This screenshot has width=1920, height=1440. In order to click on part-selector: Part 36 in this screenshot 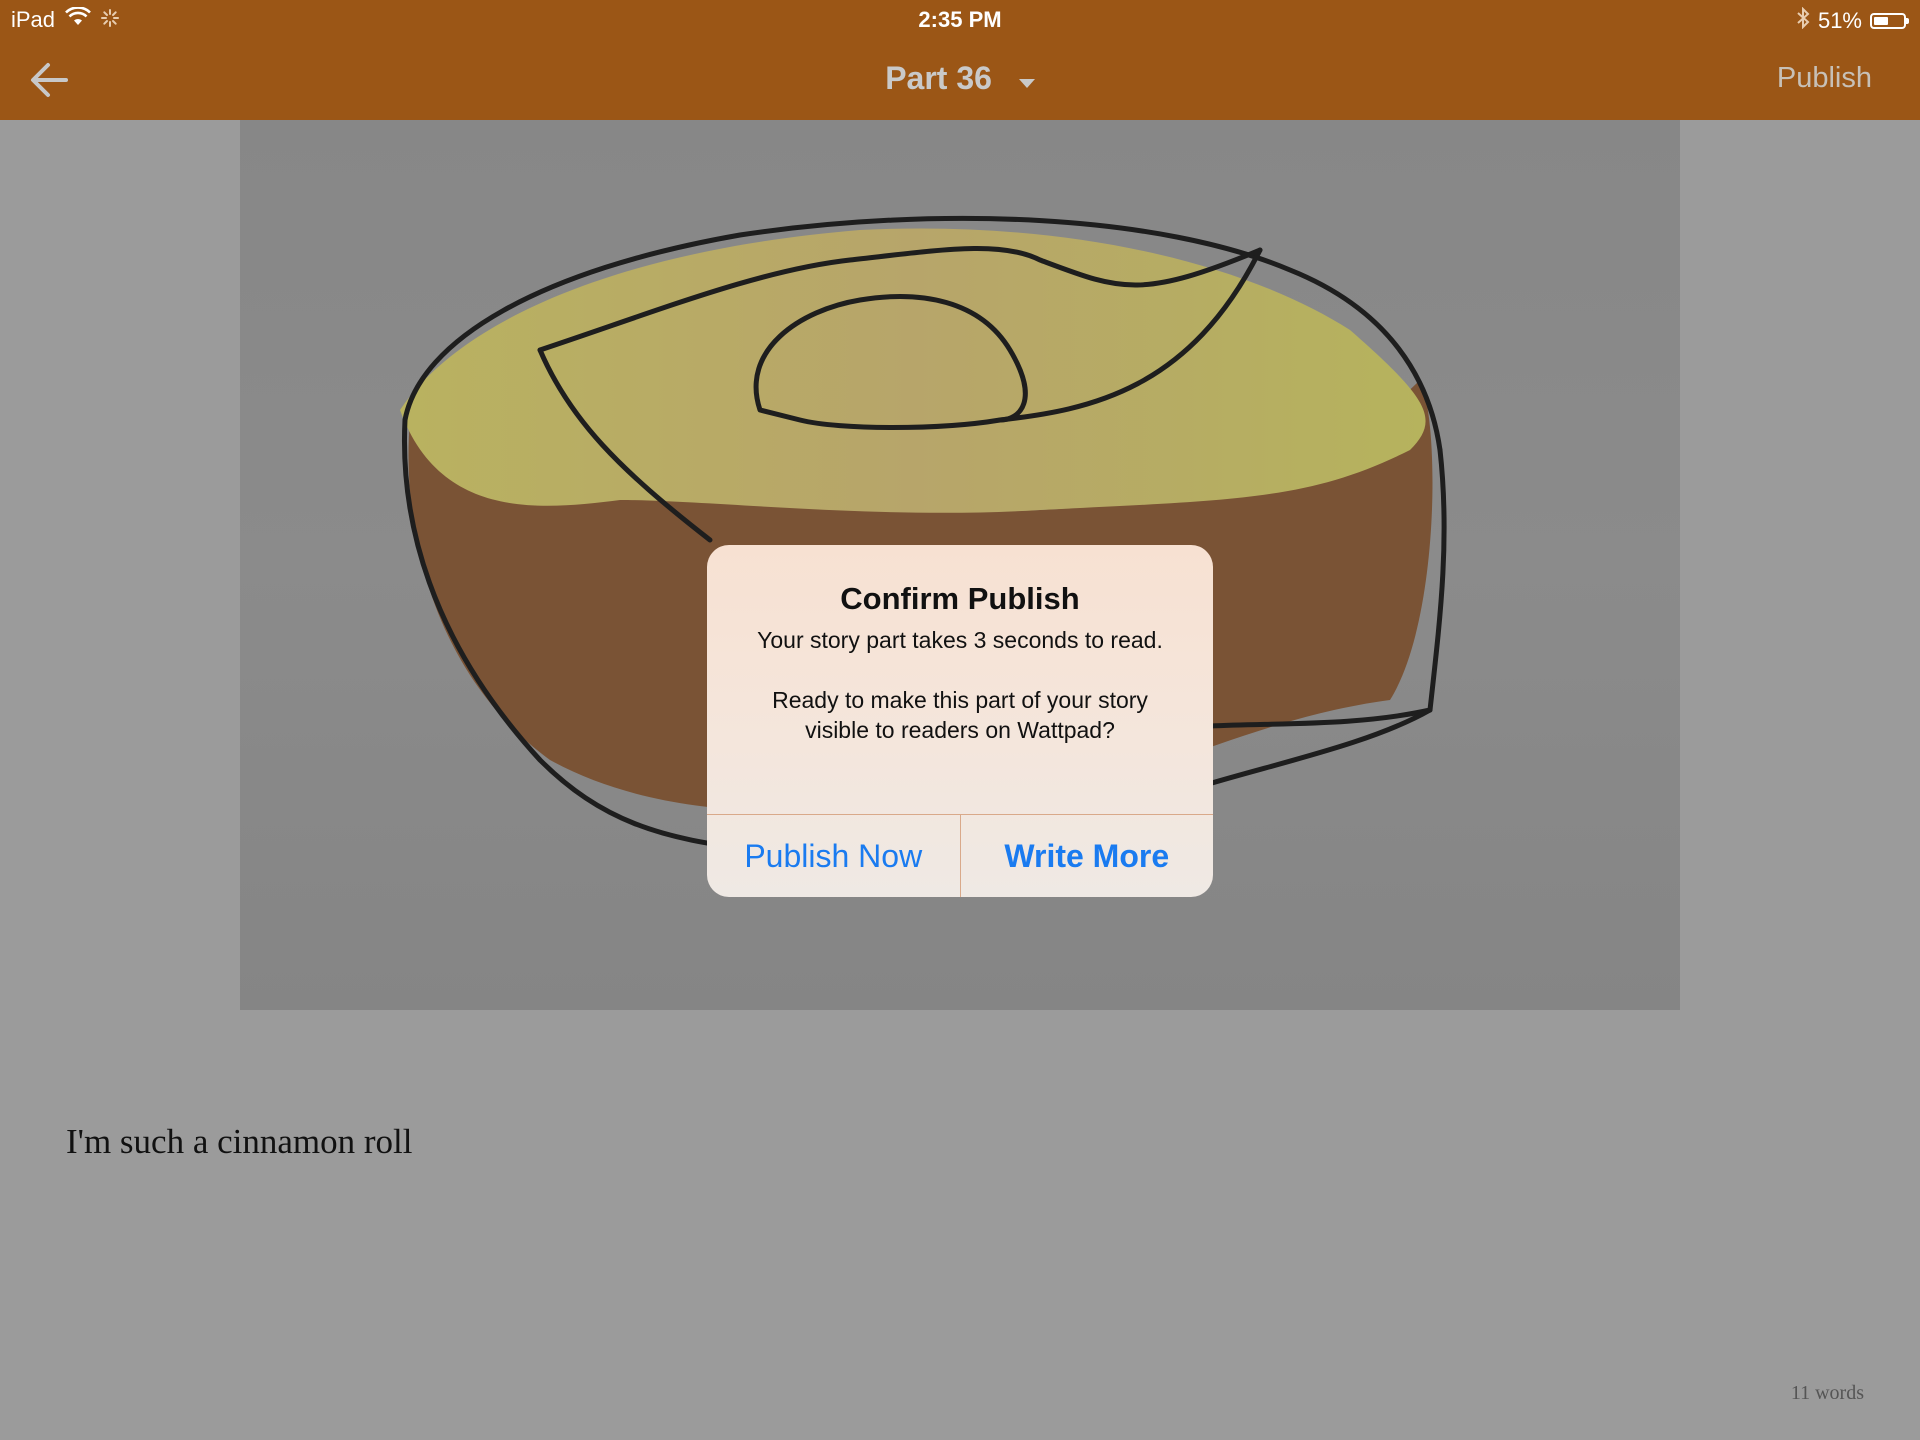, I will do `click(960, 78)`.